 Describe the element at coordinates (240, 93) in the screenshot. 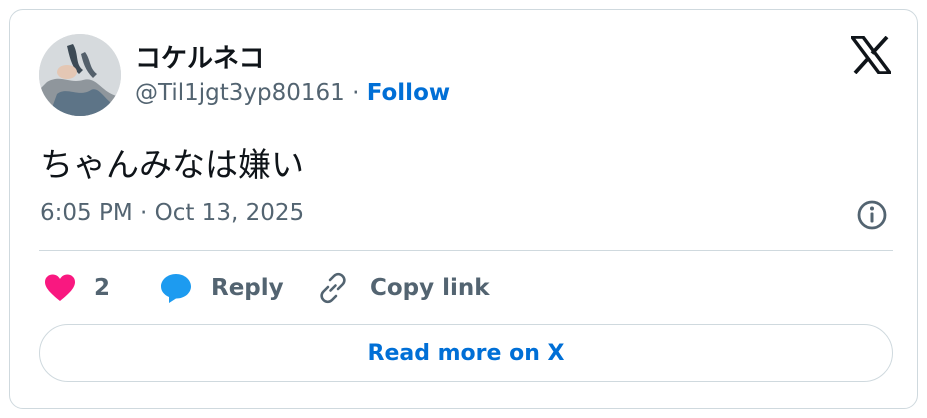

I see `author-handle: @Til1jgt3yp80161` at that location.